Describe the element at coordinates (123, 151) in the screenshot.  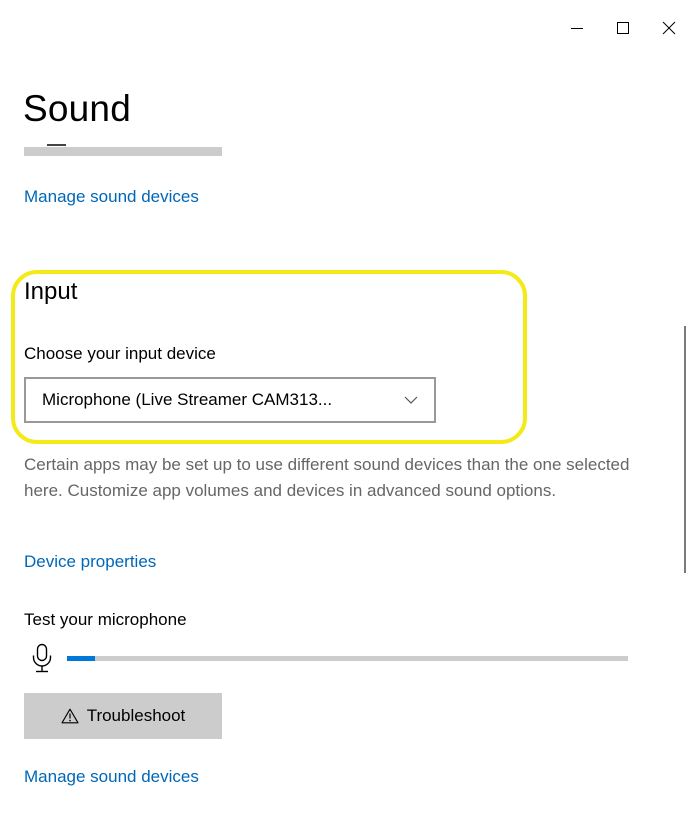
I see `output-volume-slider` at that location.